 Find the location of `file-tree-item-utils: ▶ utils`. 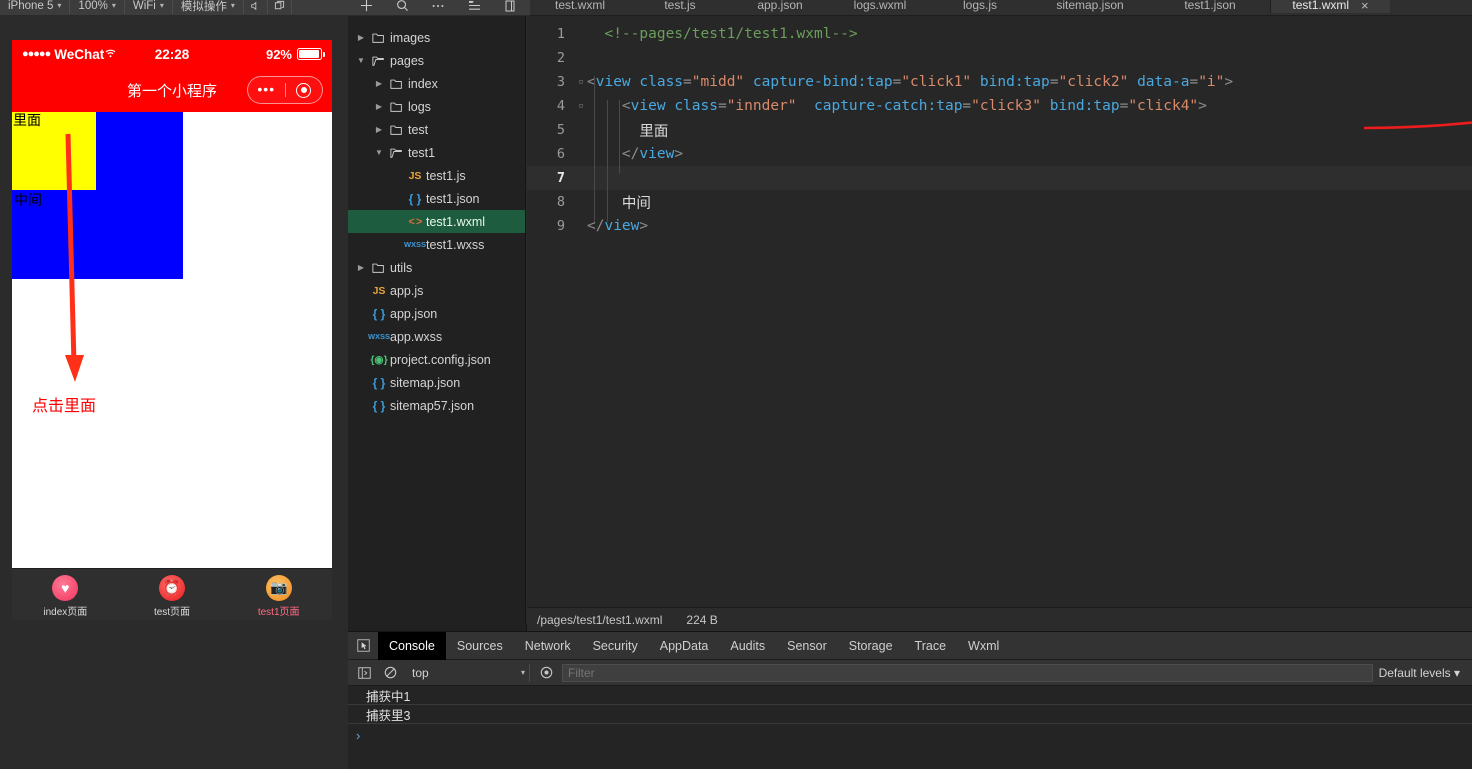

file-tree-item-utils: ▶ utils is located at coordinates (436, 267).